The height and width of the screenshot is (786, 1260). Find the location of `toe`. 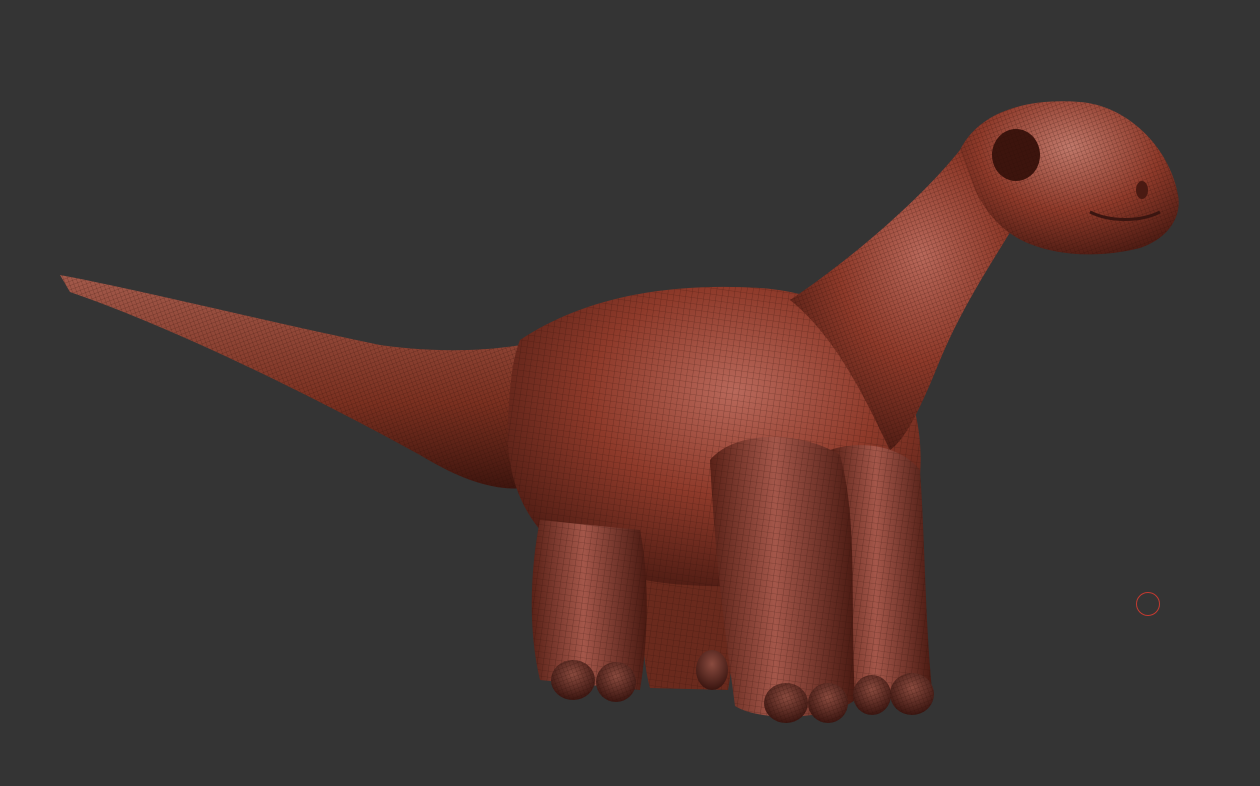

toe is located at coordinates (712, 670).